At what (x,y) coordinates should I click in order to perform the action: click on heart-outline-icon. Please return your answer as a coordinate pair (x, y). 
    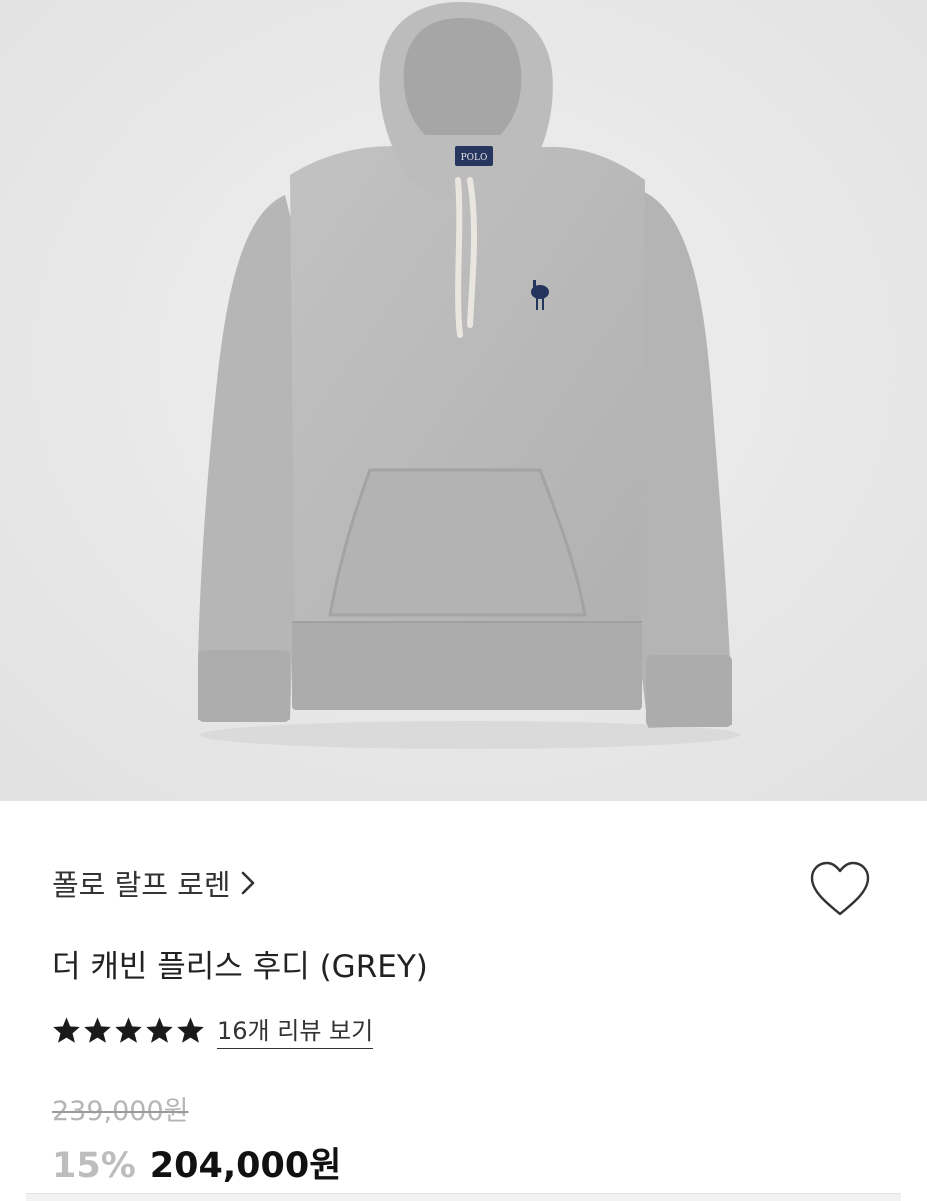
    Looking at the image, I should click on (840, 888).